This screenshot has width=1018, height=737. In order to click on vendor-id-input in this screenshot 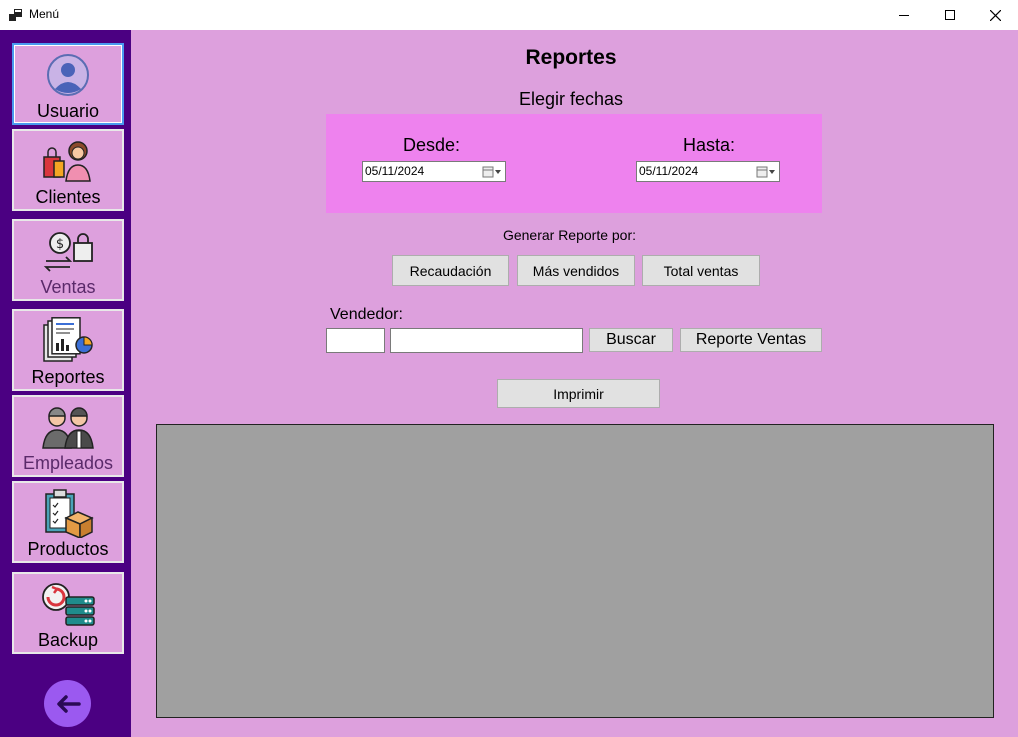, I will do `click(355, 340)`.